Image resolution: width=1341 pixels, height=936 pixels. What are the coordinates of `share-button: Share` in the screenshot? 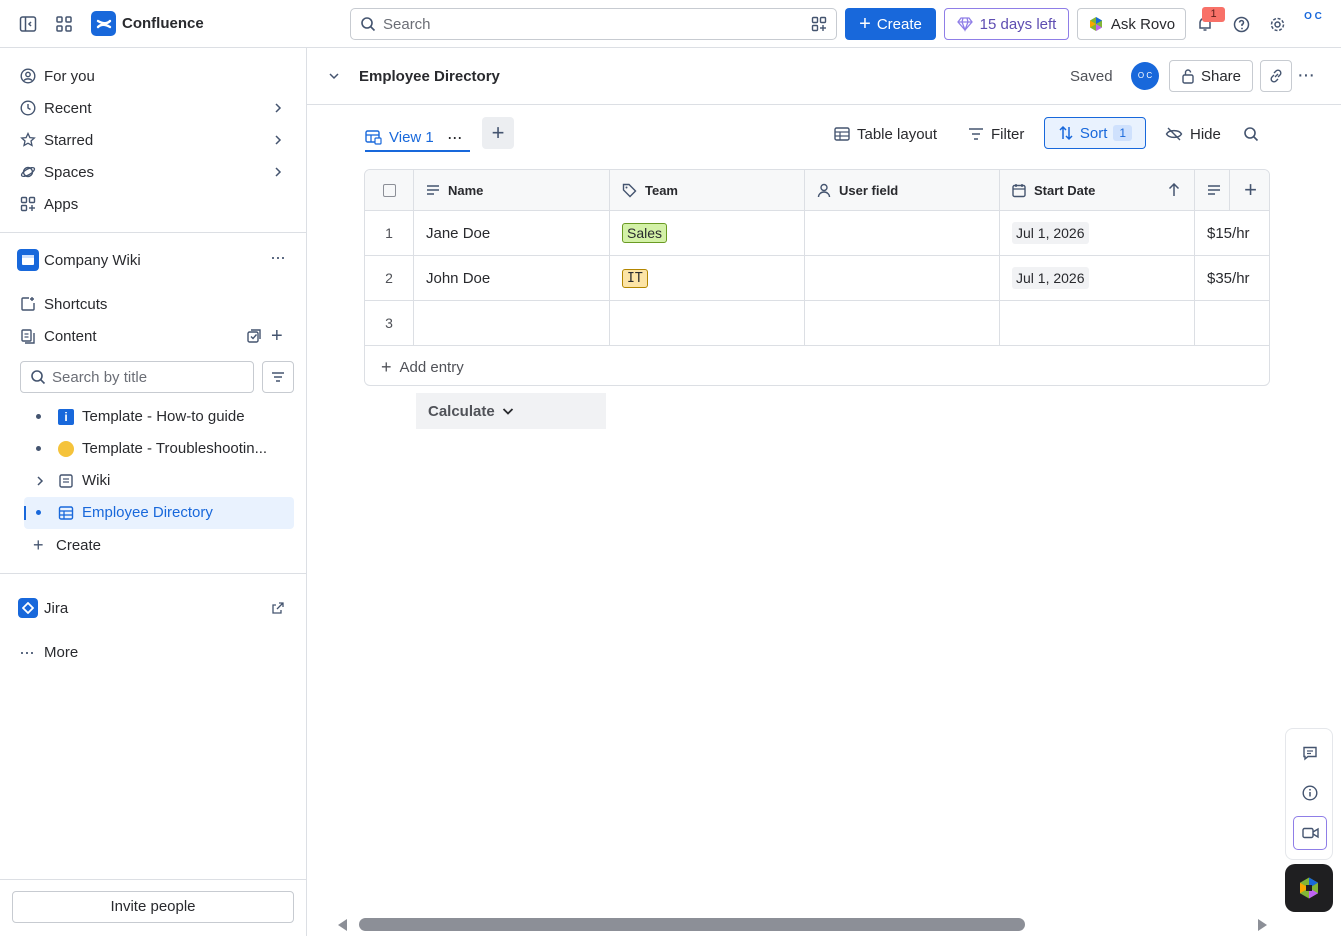 It's located at (1211, 76).